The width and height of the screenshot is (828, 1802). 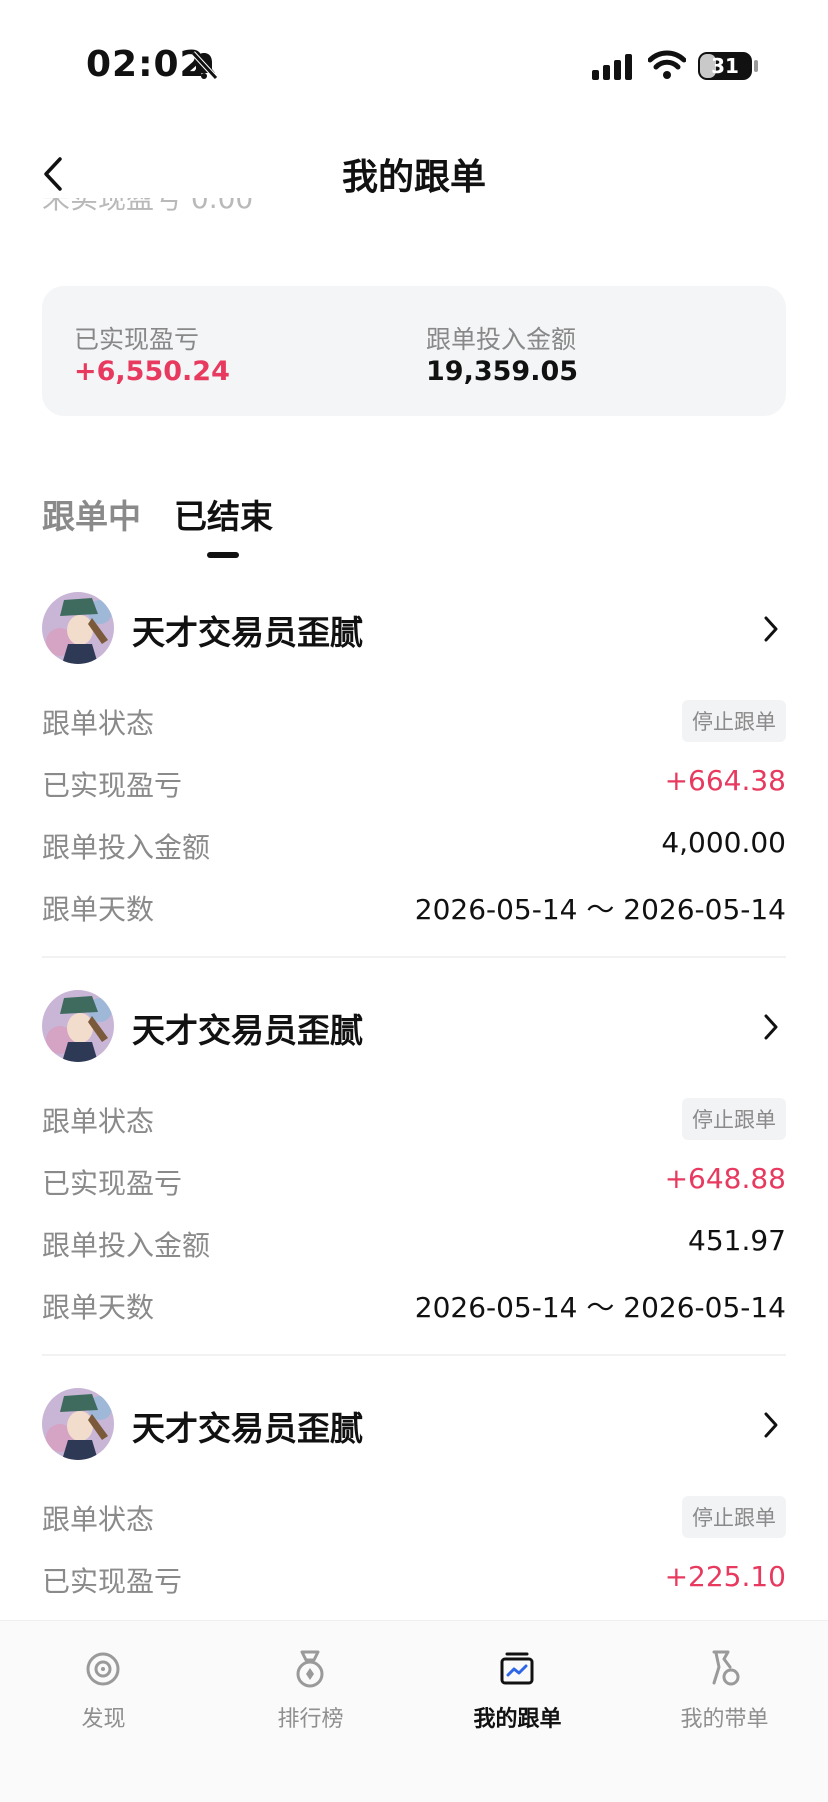 I want to click on realized-value: +664.38, so click(x=725, y=780).